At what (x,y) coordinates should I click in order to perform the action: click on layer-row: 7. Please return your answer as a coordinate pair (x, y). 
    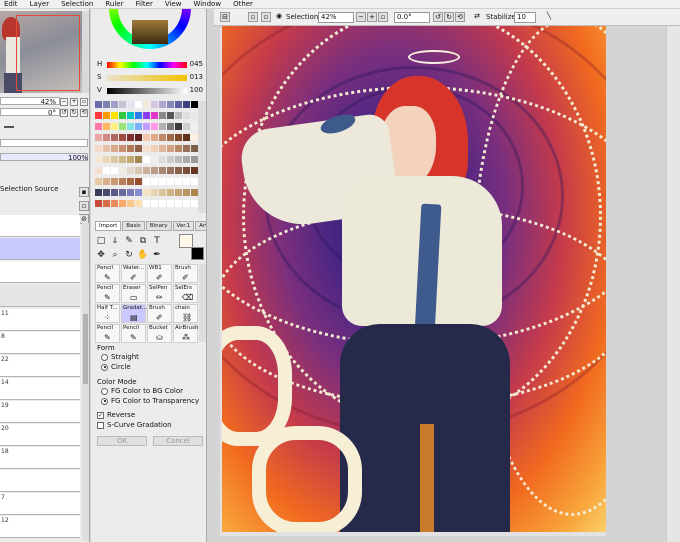
    Looking at the image, I should click on (40, 504).